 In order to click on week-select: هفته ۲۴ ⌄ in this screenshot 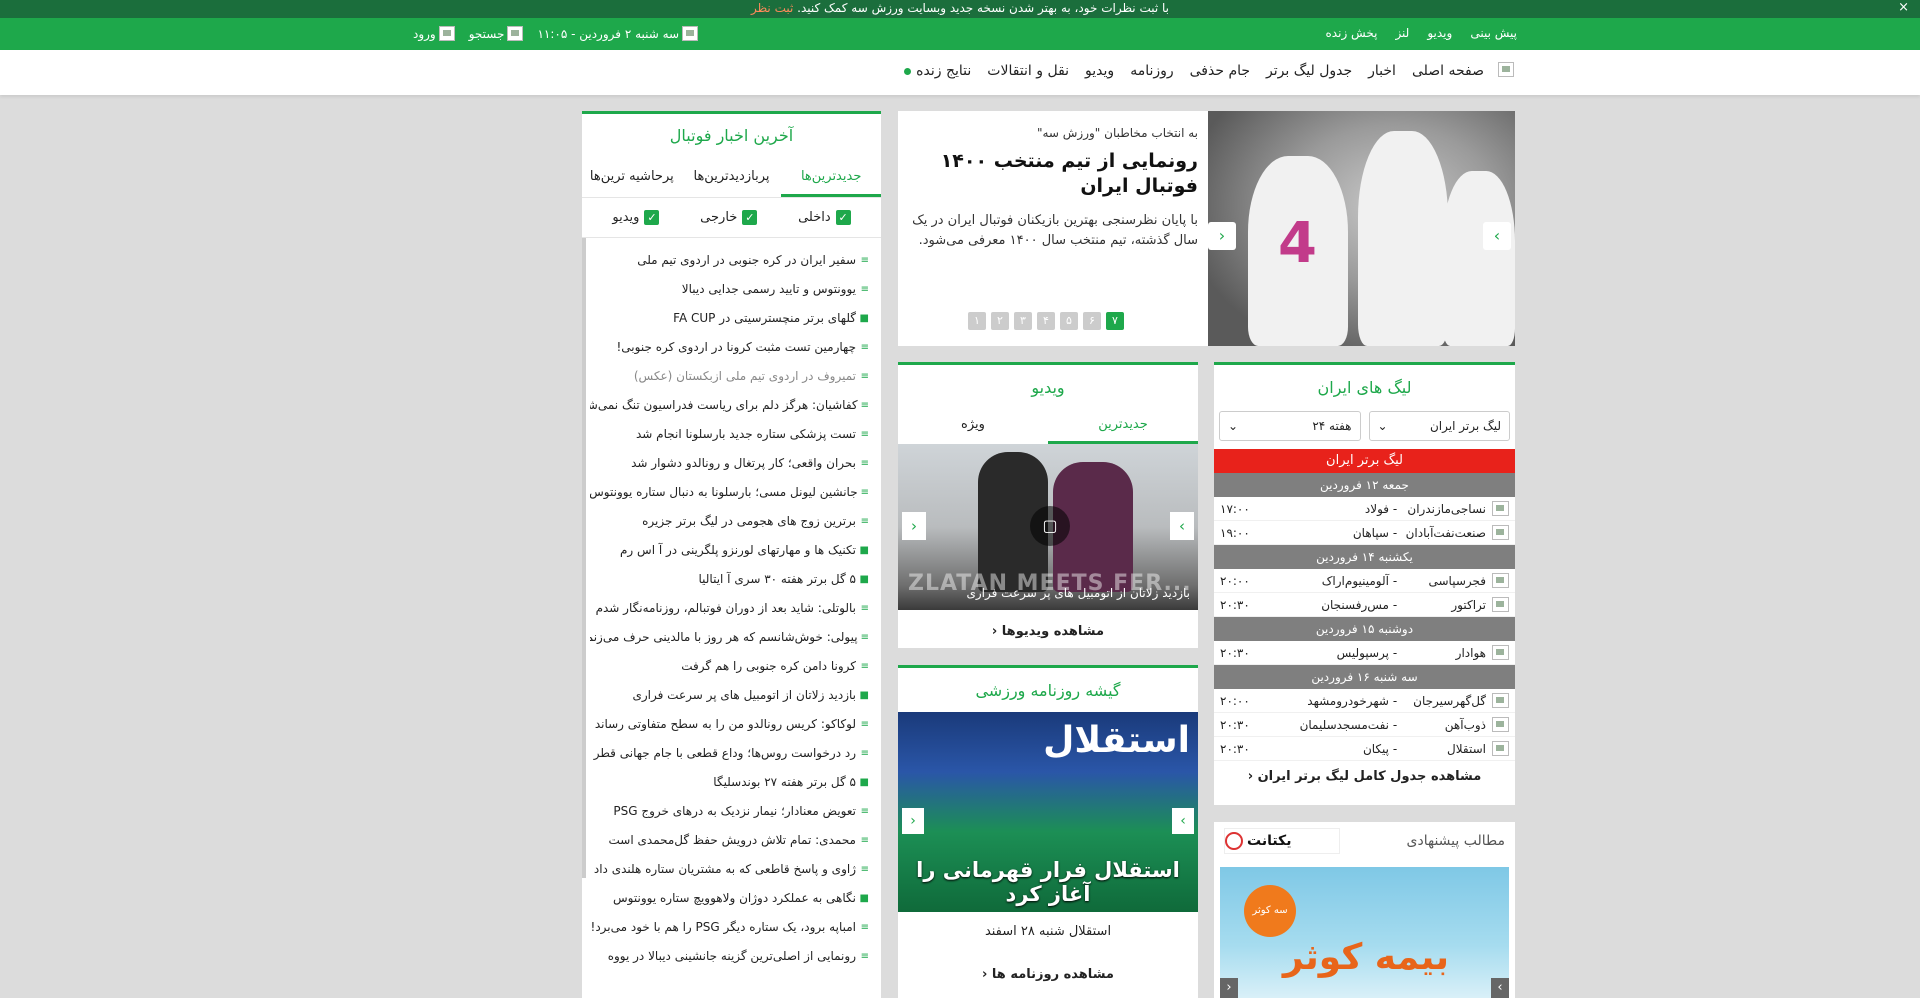, I will do `click(1290, 426)`.